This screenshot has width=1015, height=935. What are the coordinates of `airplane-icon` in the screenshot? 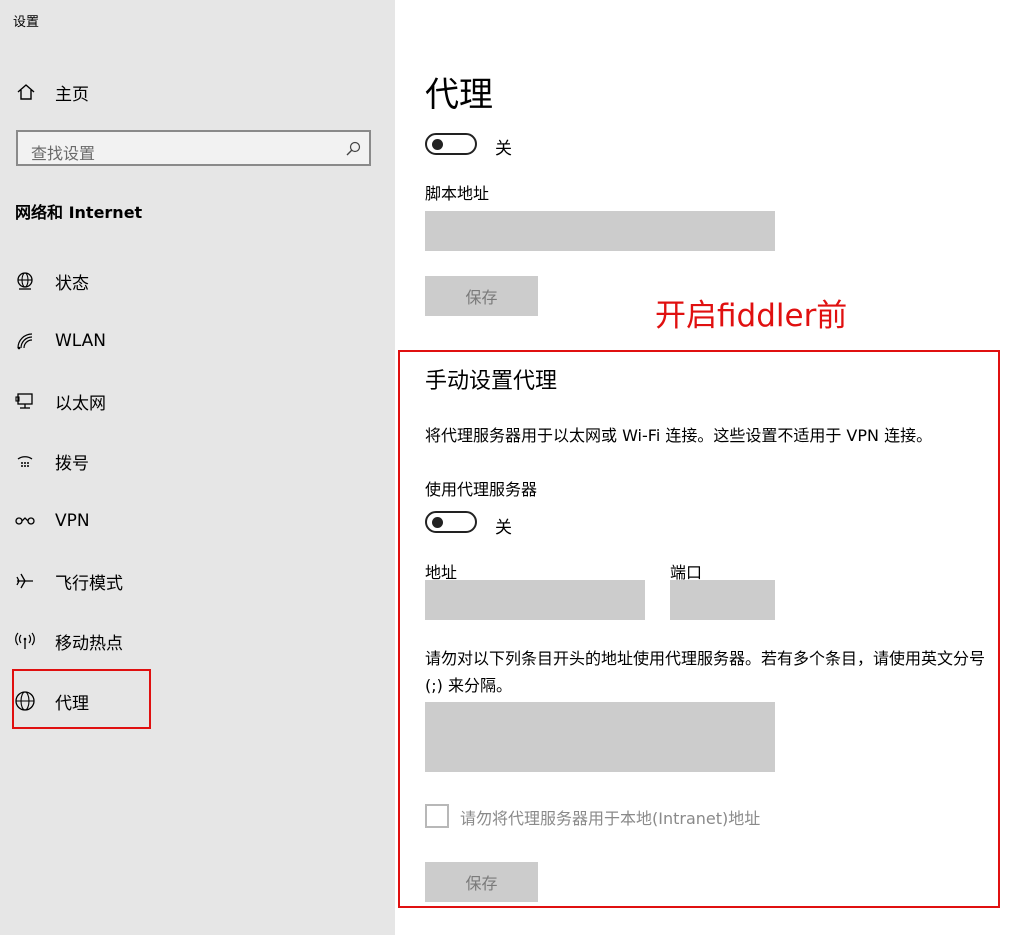 It's located at (25, 581).